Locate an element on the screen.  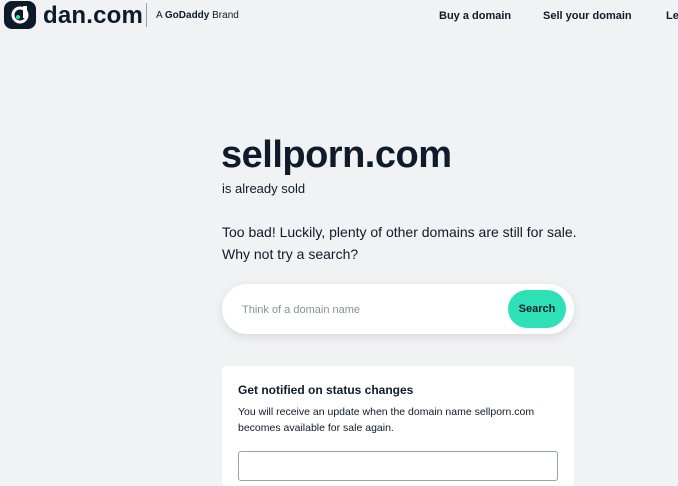
godaddy-brand-tag: A GoDaddy Brand is located at coordinates (197, 15).